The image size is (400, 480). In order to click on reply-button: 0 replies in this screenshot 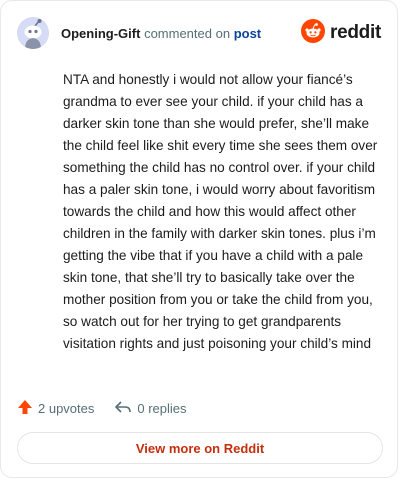, I will do `click(150, 408)`.